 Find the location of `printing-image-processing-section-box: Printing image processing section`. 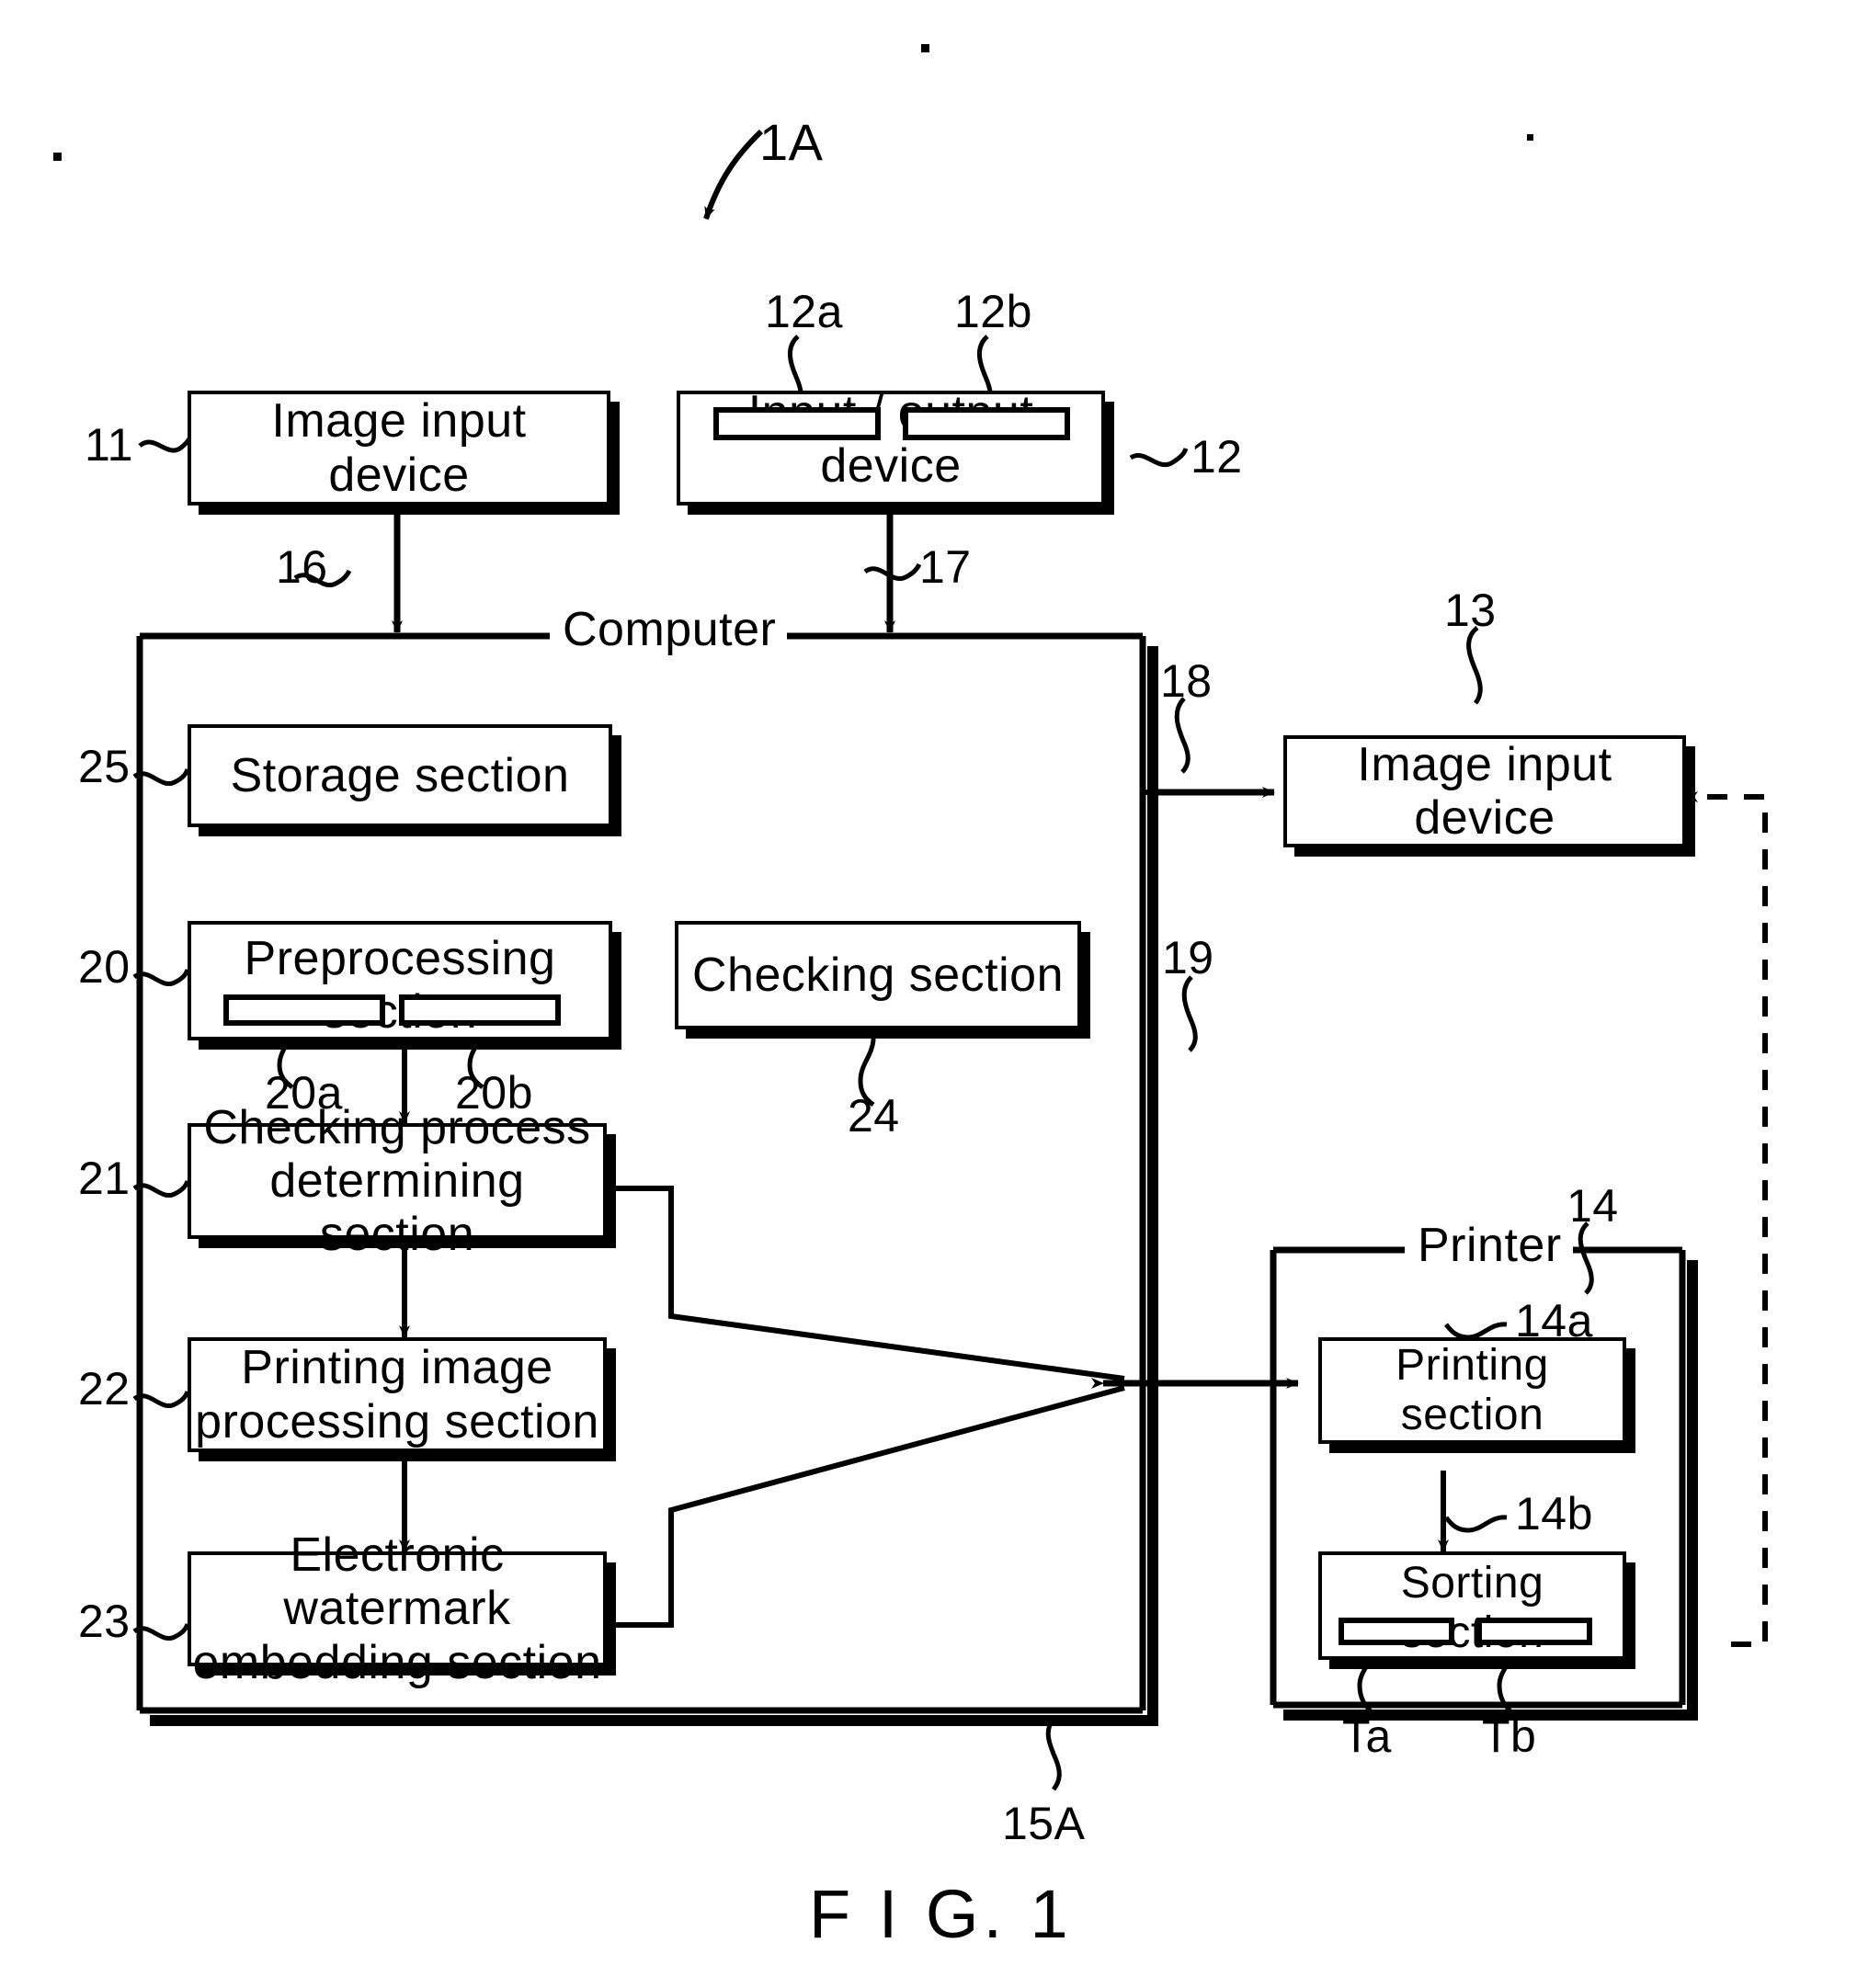

printing-image-processing-section-box: Printing image processing section is located at coordinates (397, 1394).